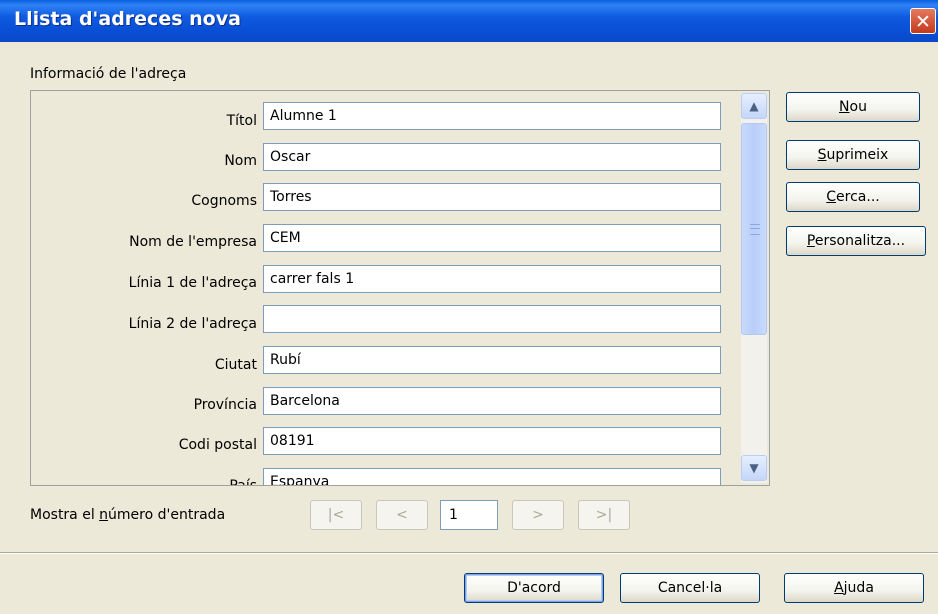  Describe the element at coordinates (844, 107) in the screenshot. I see `new-button-mnemonic: N` at that location.